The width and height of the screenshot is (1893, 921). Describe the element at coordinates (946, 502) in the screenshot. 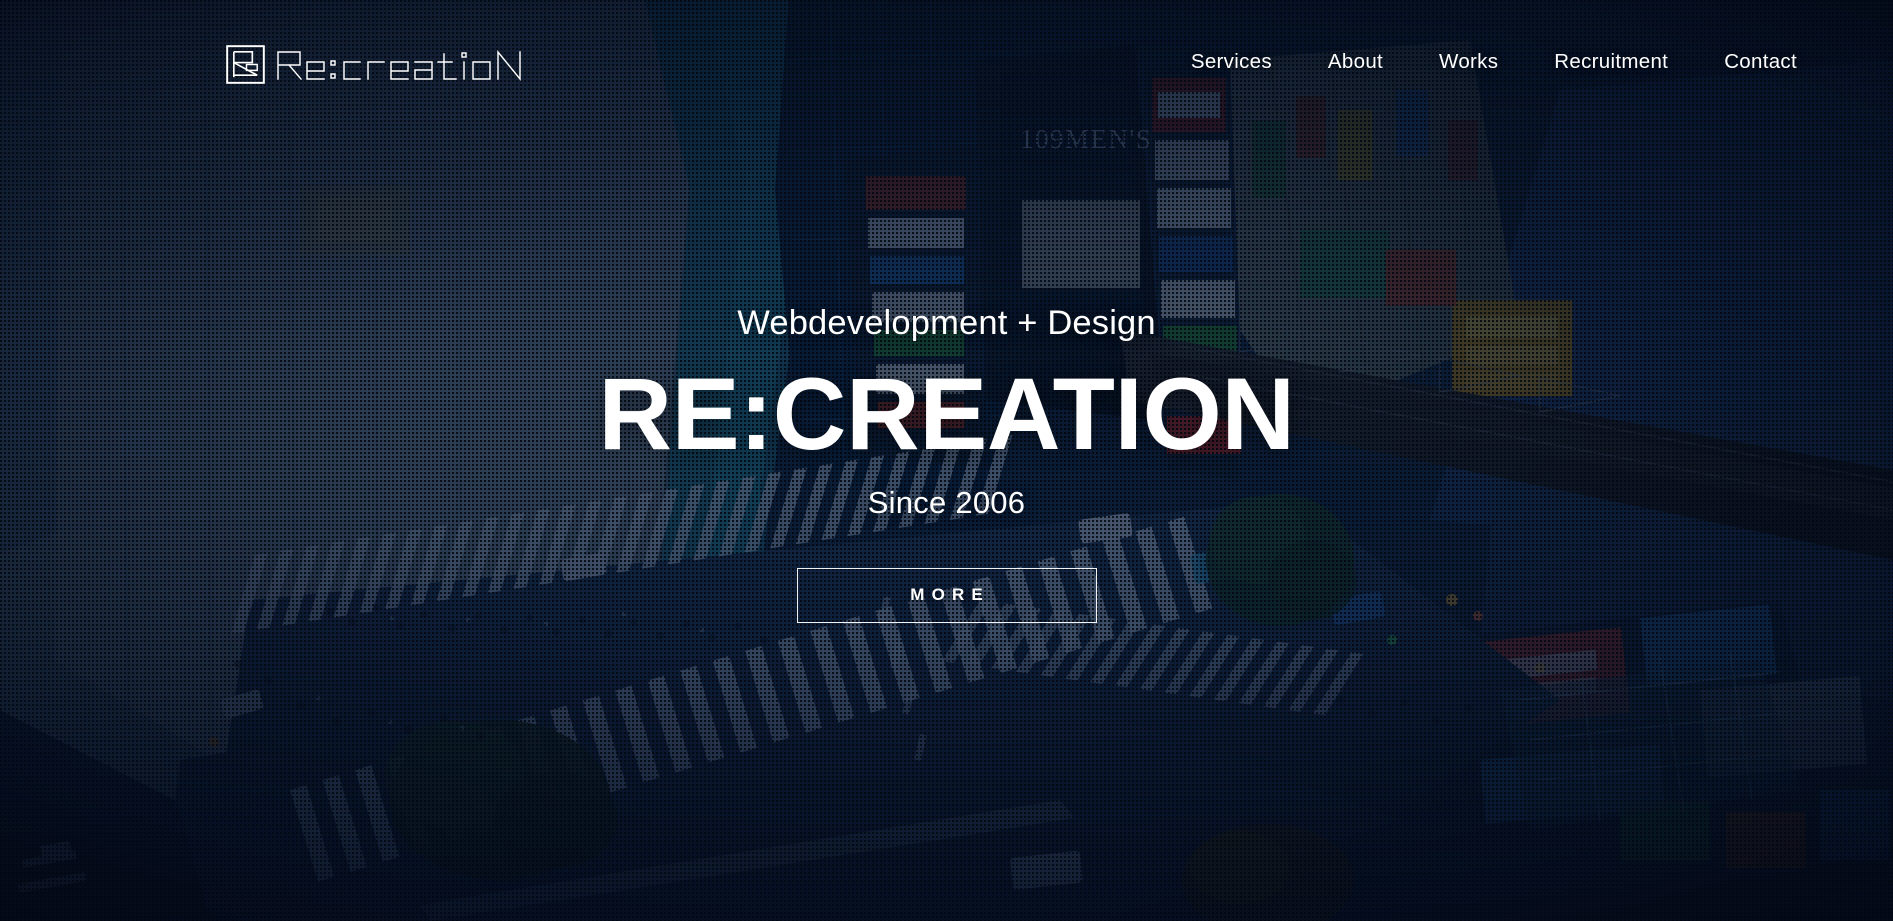

I see `hero-subline: Since 2006` at that location.